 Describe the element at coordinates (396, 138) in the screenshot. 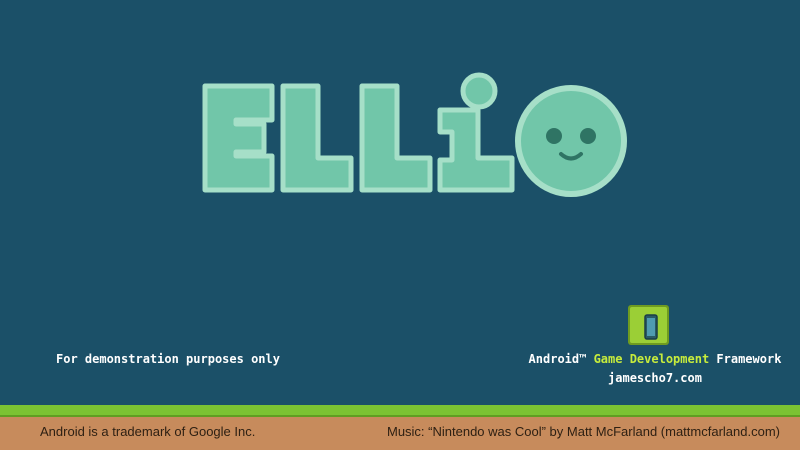

I see `title-letter-l-2: l` at that location.